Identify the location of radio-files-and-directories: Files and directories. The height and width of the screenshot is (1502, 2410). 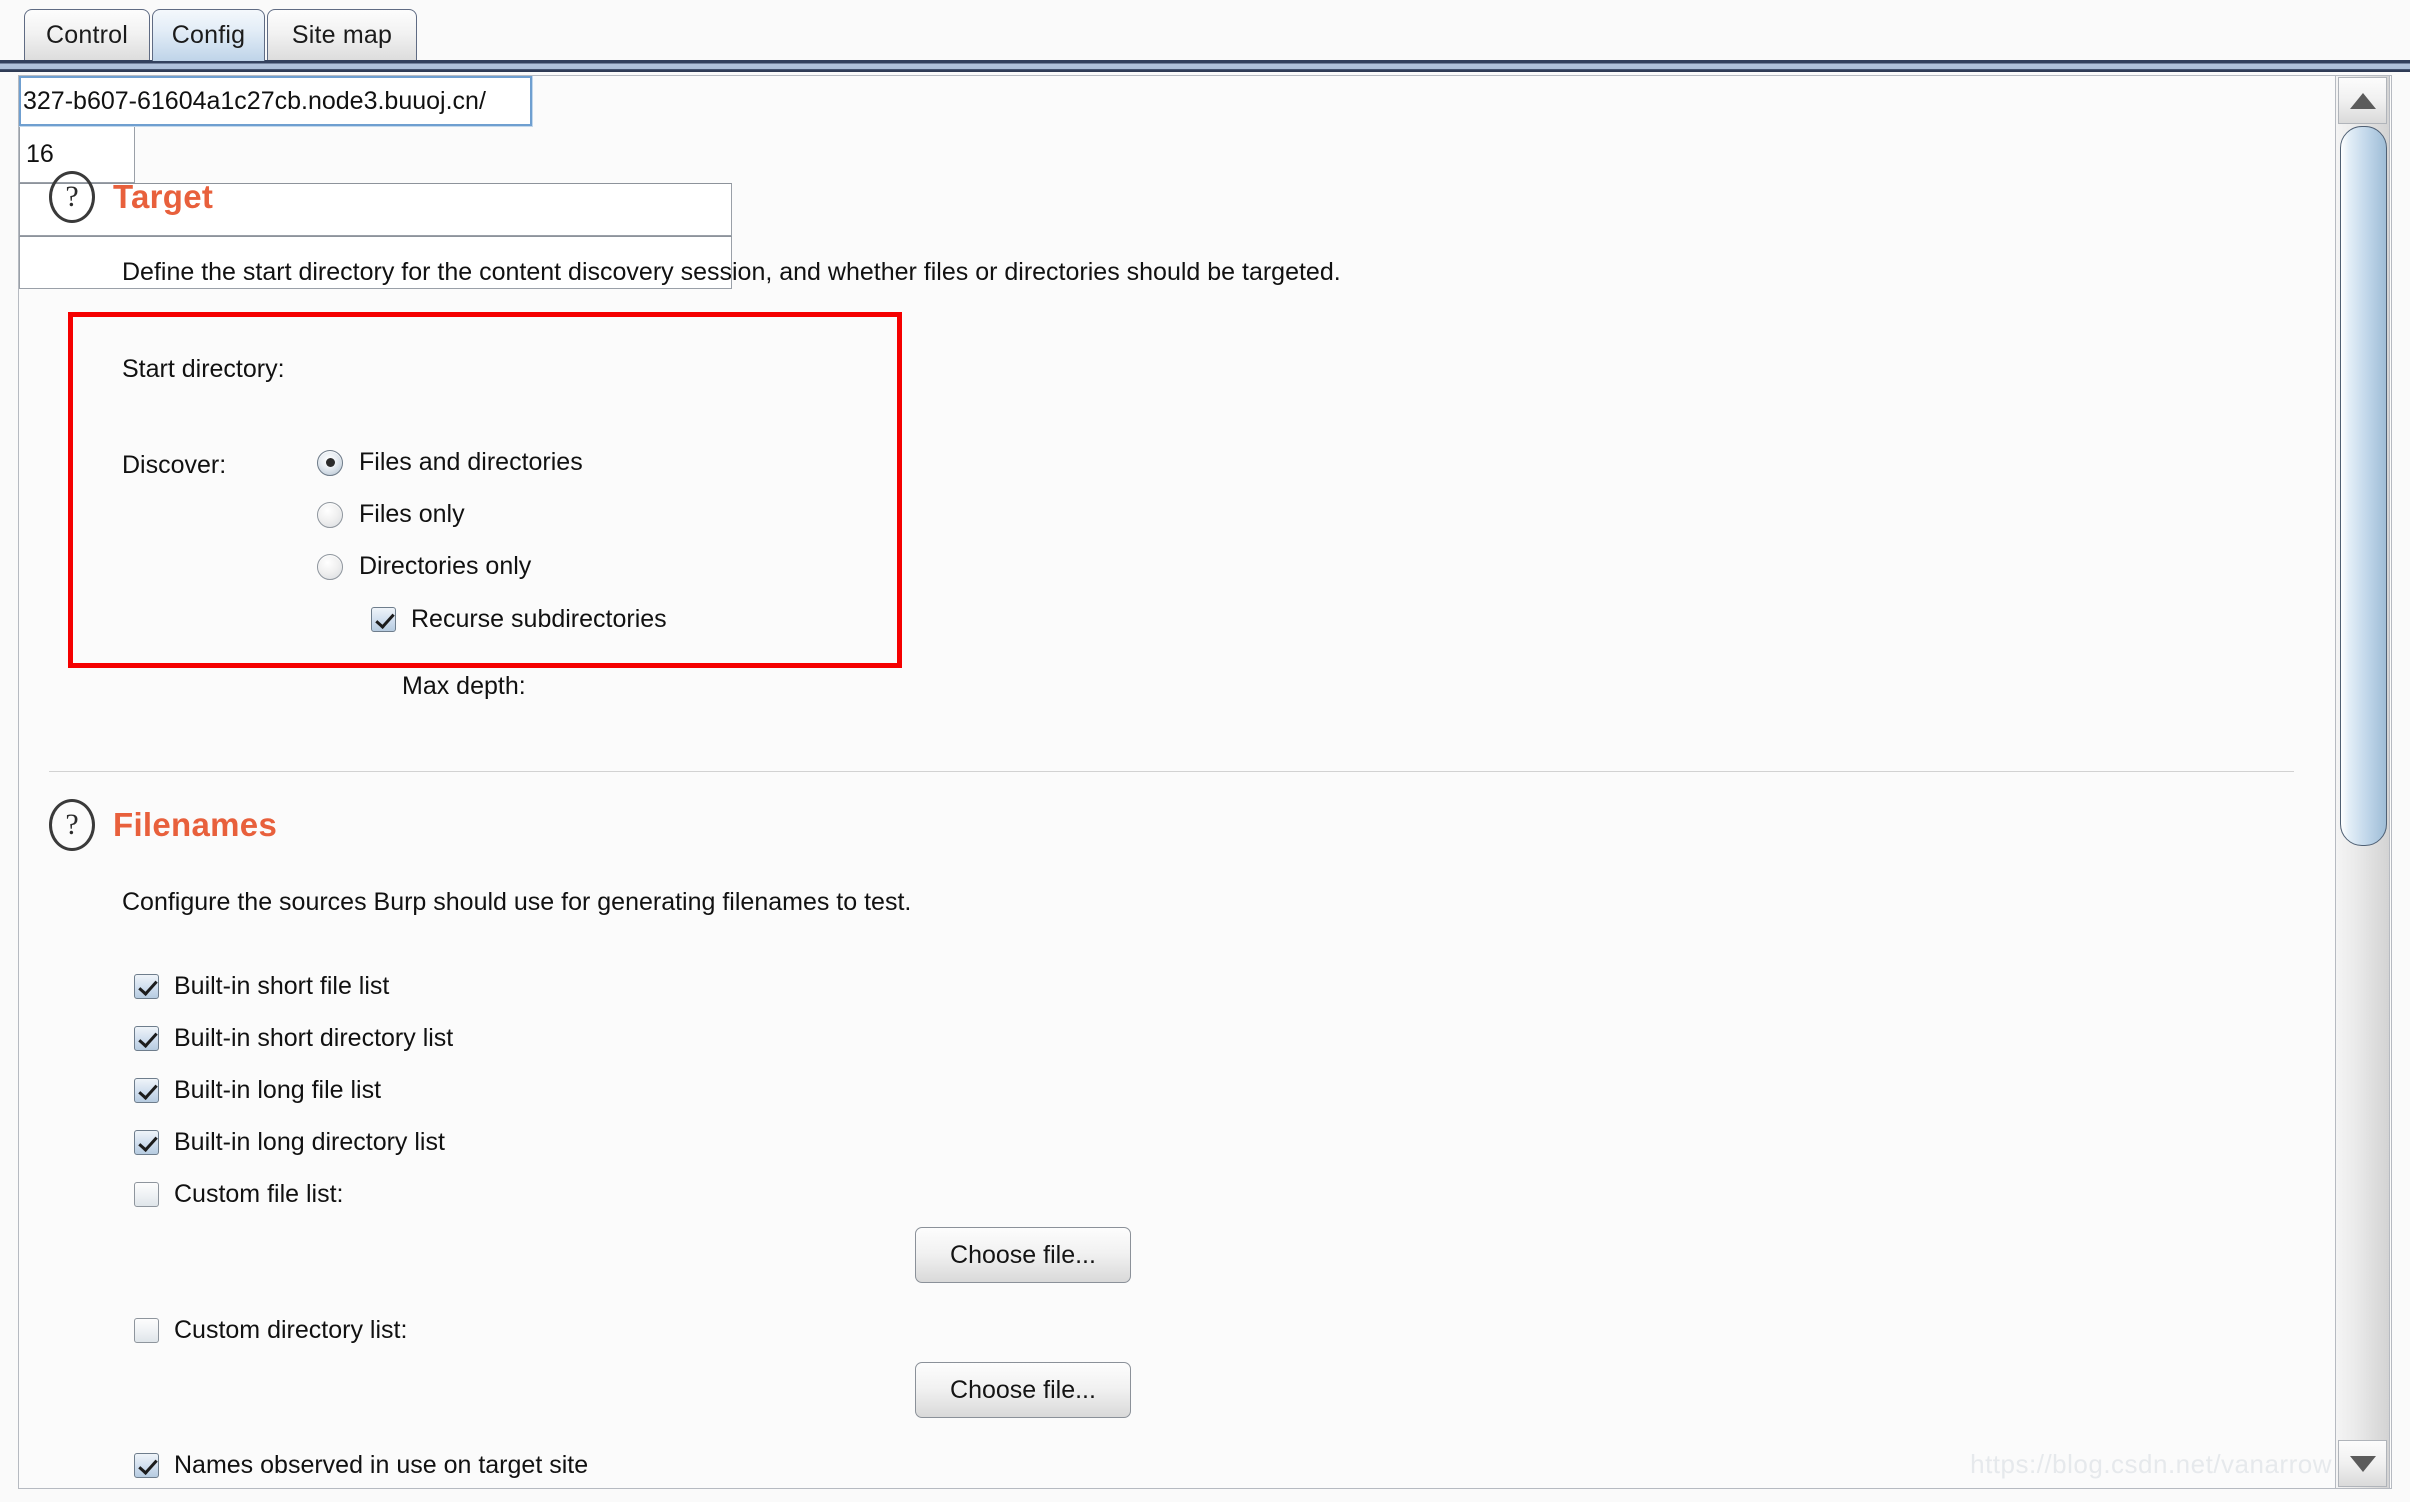
(450, 462).